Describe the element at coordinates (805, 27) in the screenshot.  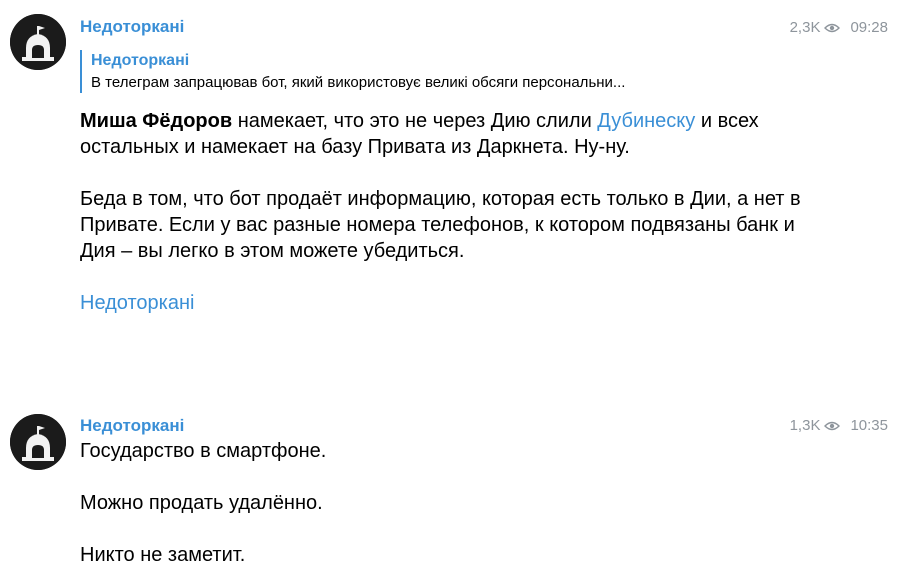
I see `views-count: 2,3K` at that location.